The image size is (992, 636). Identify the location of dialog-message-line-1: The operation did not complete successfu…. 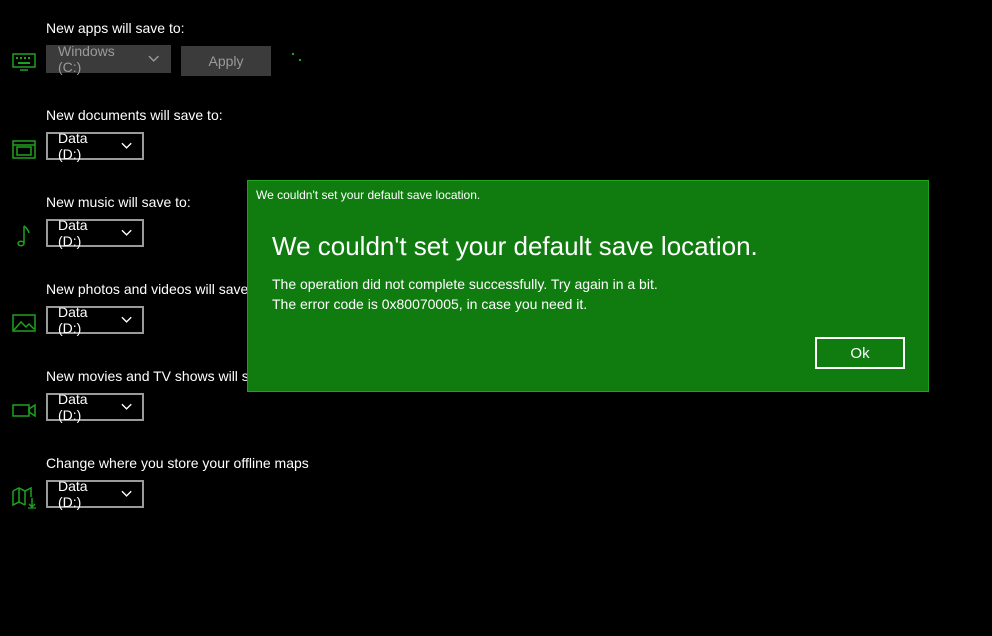
(465, 284).